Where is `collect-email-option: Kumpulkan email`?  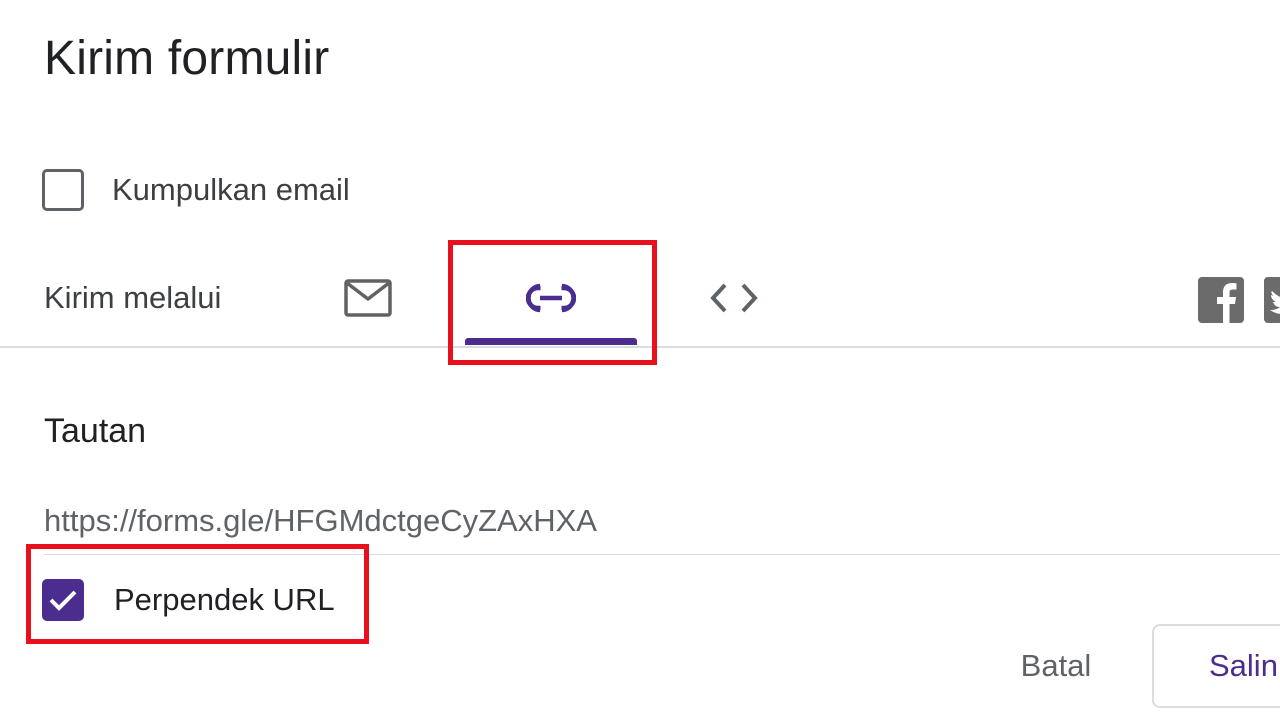
collect-email-option: Kumpulkan email is located at coordinates (196, 190).